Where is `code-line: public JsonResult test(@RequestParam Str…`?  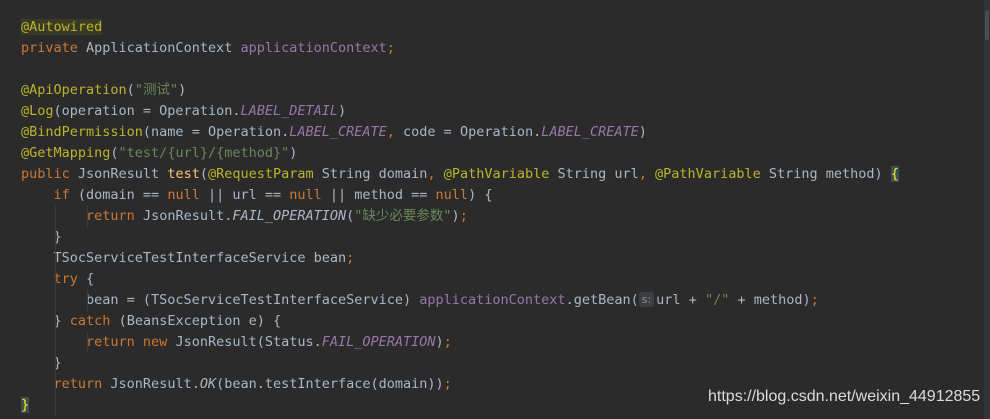
code-line: public JsonResult test(@RequestParam Str… is located at coordinates (485, 174).